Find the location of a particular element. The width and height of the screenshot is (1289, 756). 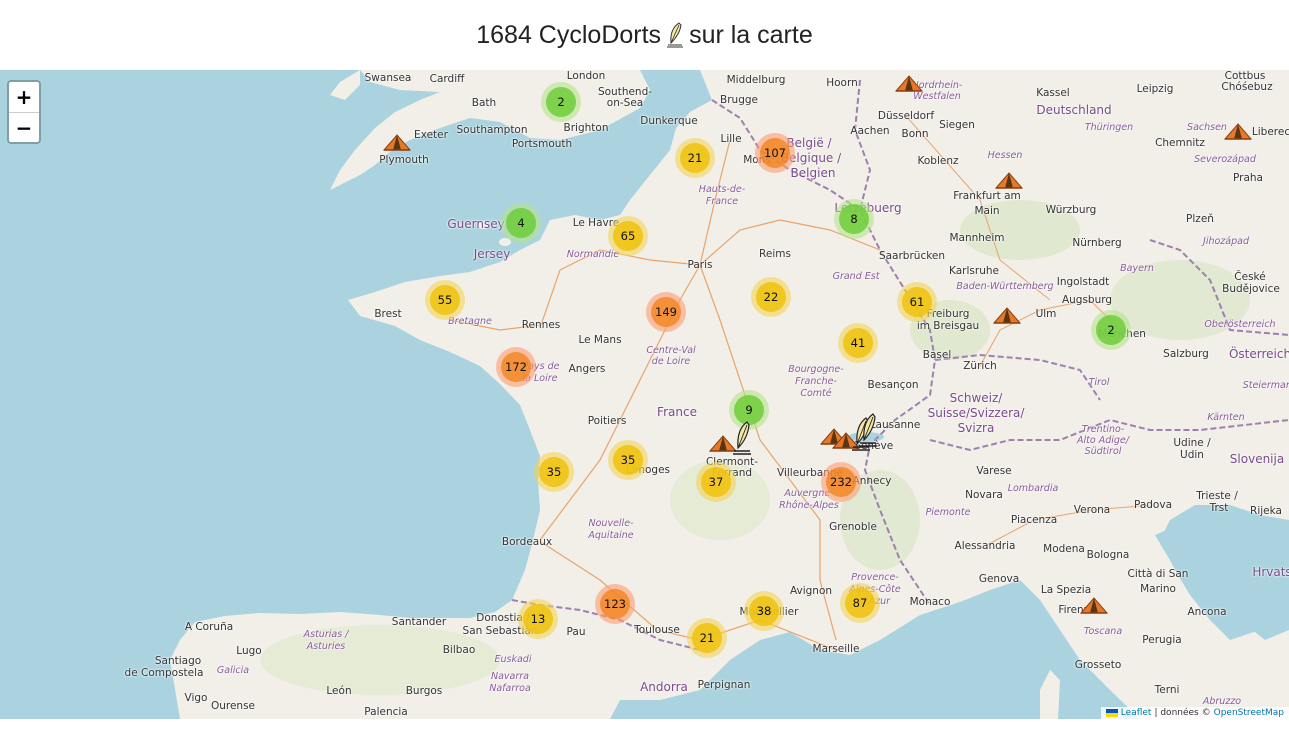

place-label: Liberec is located at coordinates (1270, 132).